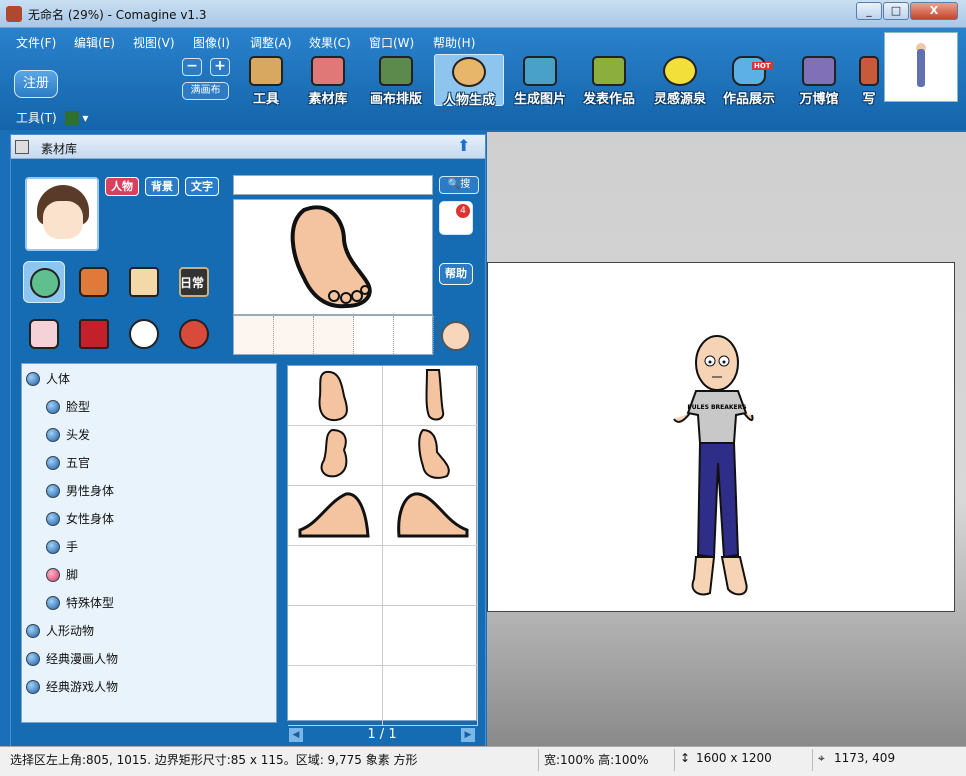 The width and height of the screenshot is (966, 776). What do you see at coordinates (144, 334) in the screenshot?
I see `category-cat` at bounding box center [144, 334].